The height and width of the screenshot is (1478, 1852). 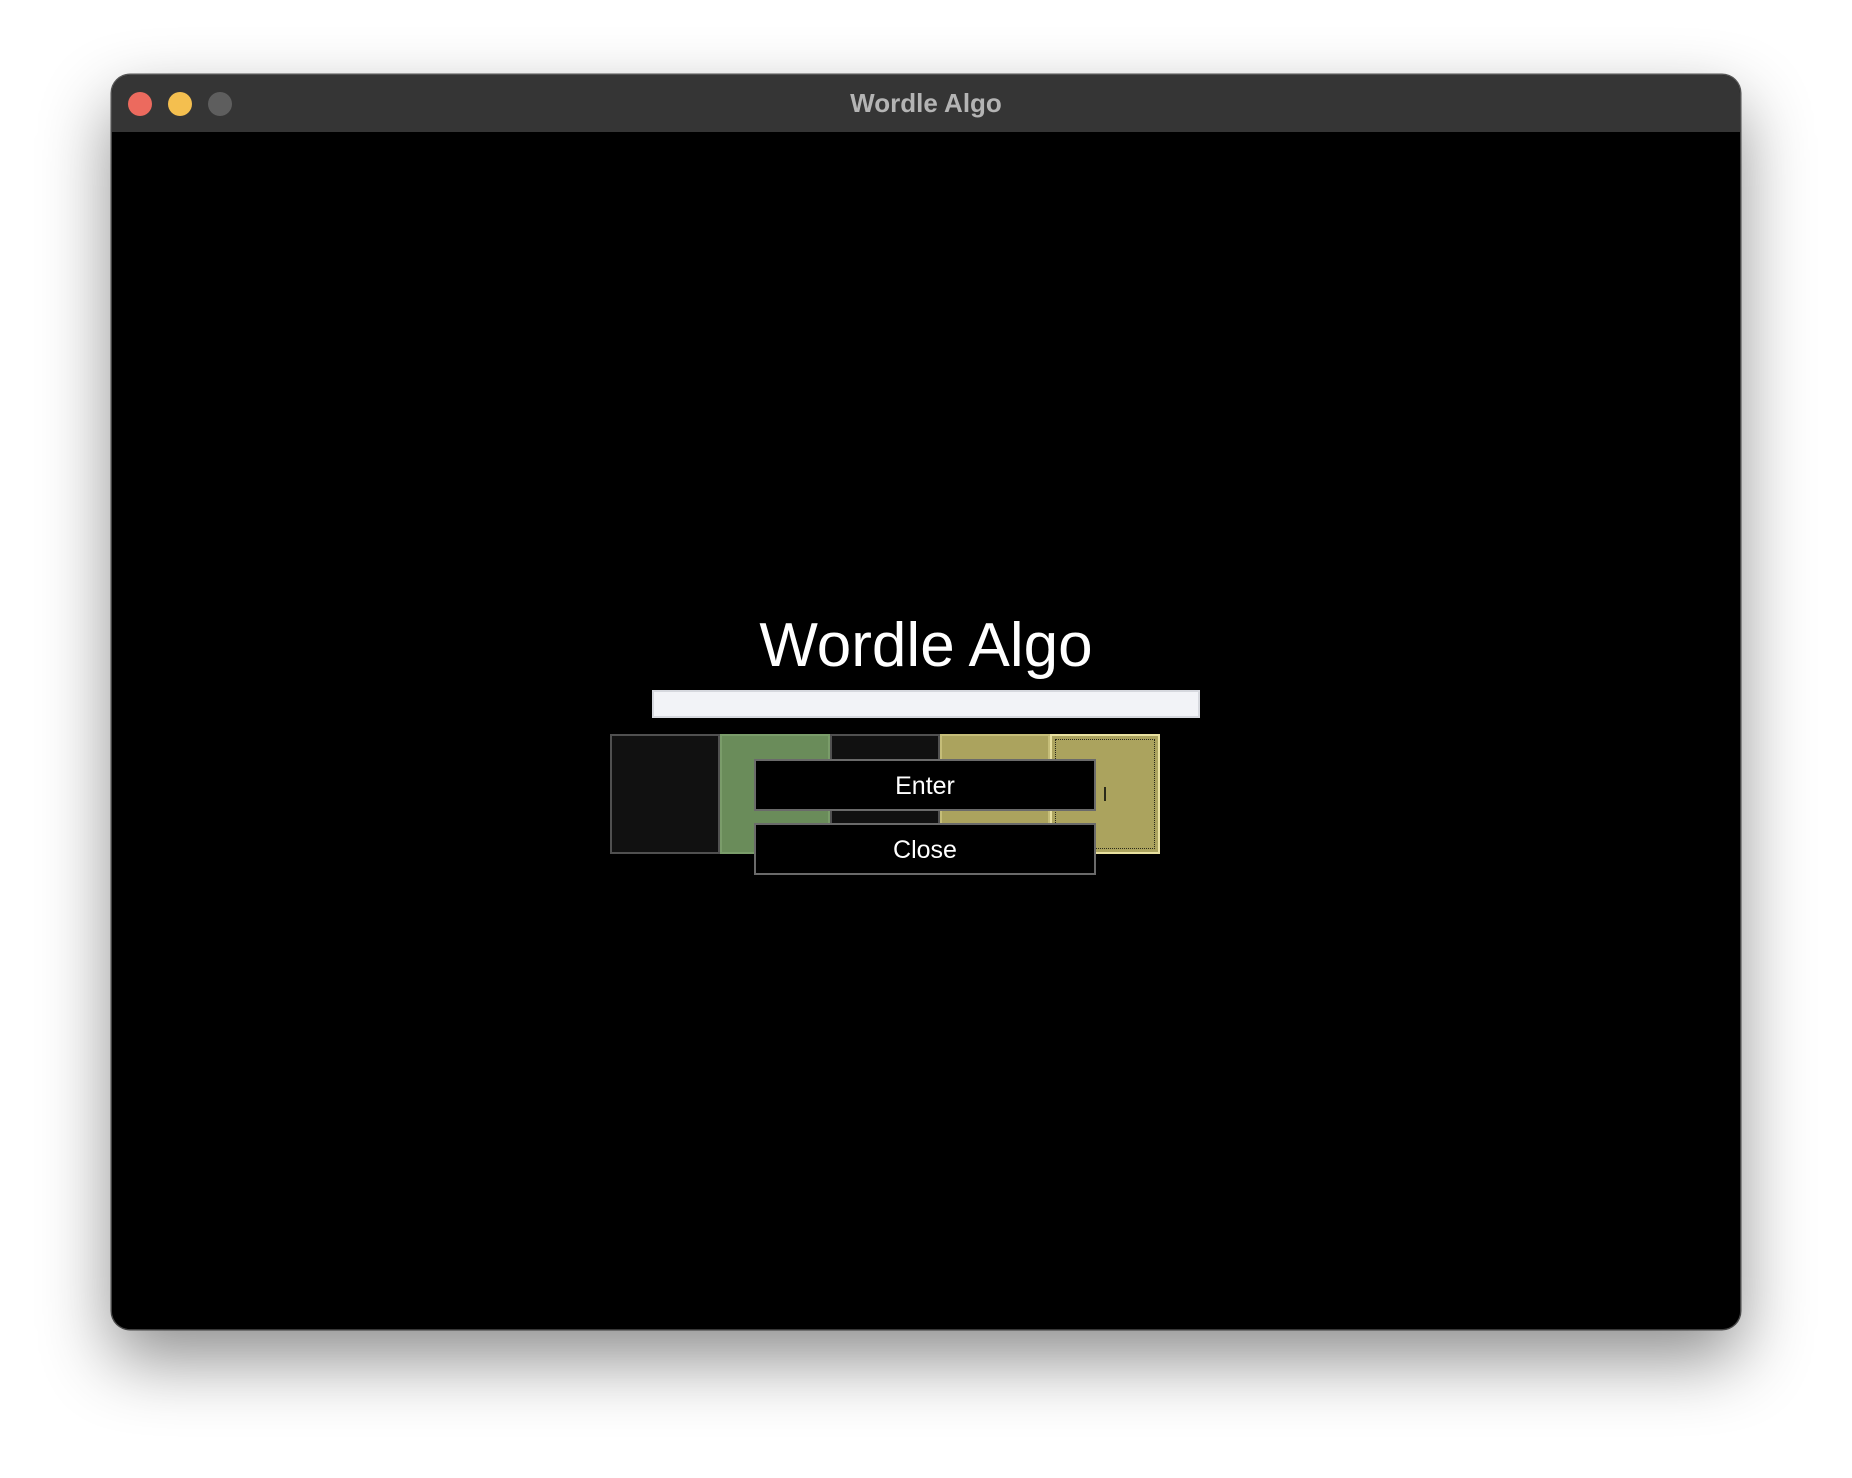 I want to click on window-title: Wordle Algo, so click(x=926, y=103).